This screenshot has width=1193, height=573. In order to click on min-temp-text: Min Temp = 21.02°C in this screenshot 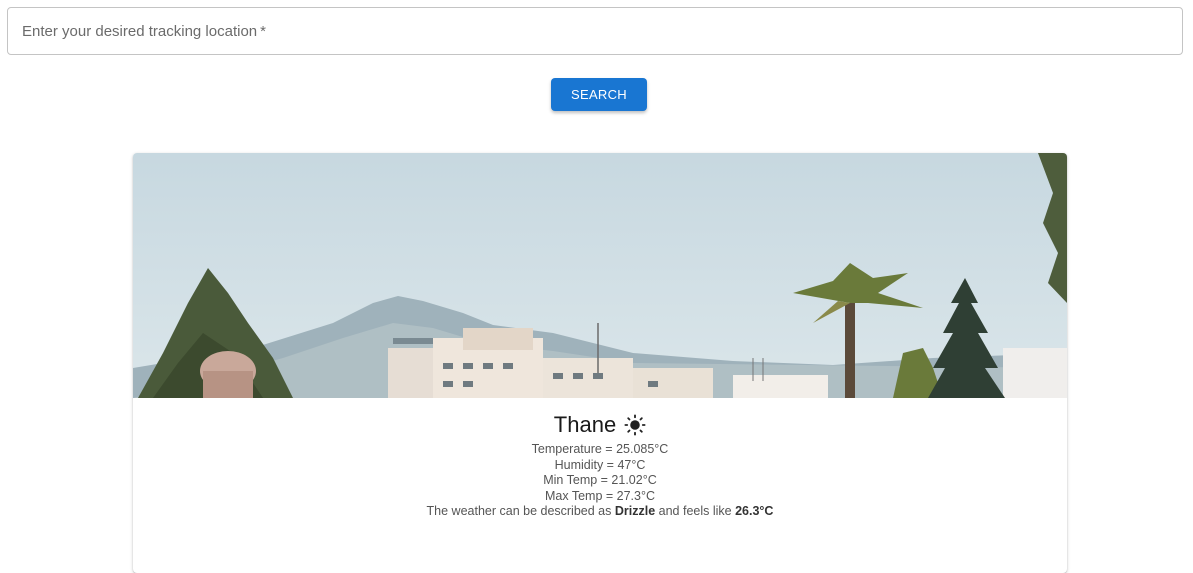, I will do `click(600, 480)`.